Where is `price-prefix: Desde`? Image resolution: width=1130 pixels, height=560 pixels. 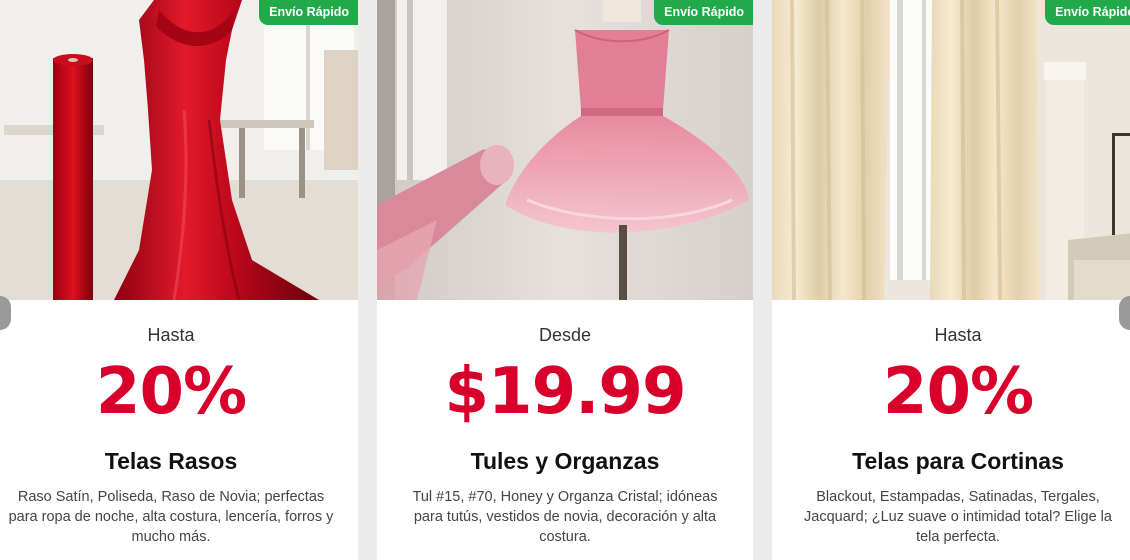 price-prefix: Desde is located at coordinates (565, 335).